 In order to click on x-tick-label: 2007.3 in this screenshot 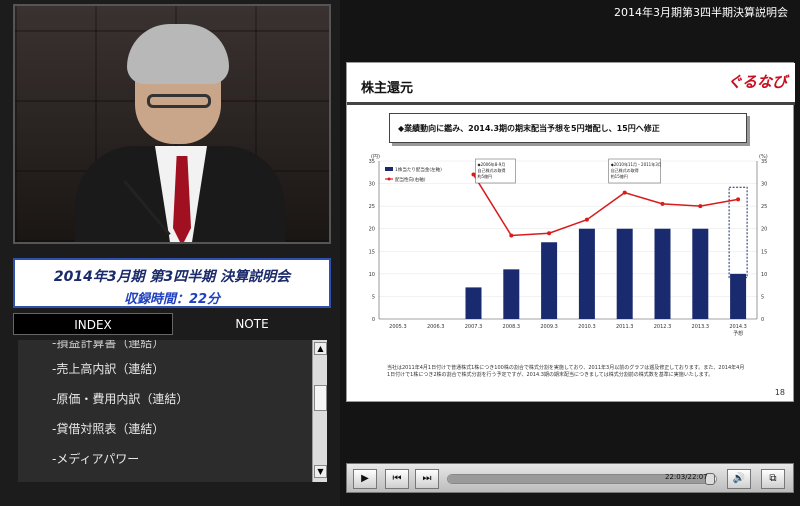, I will do `click(474, 327)`.